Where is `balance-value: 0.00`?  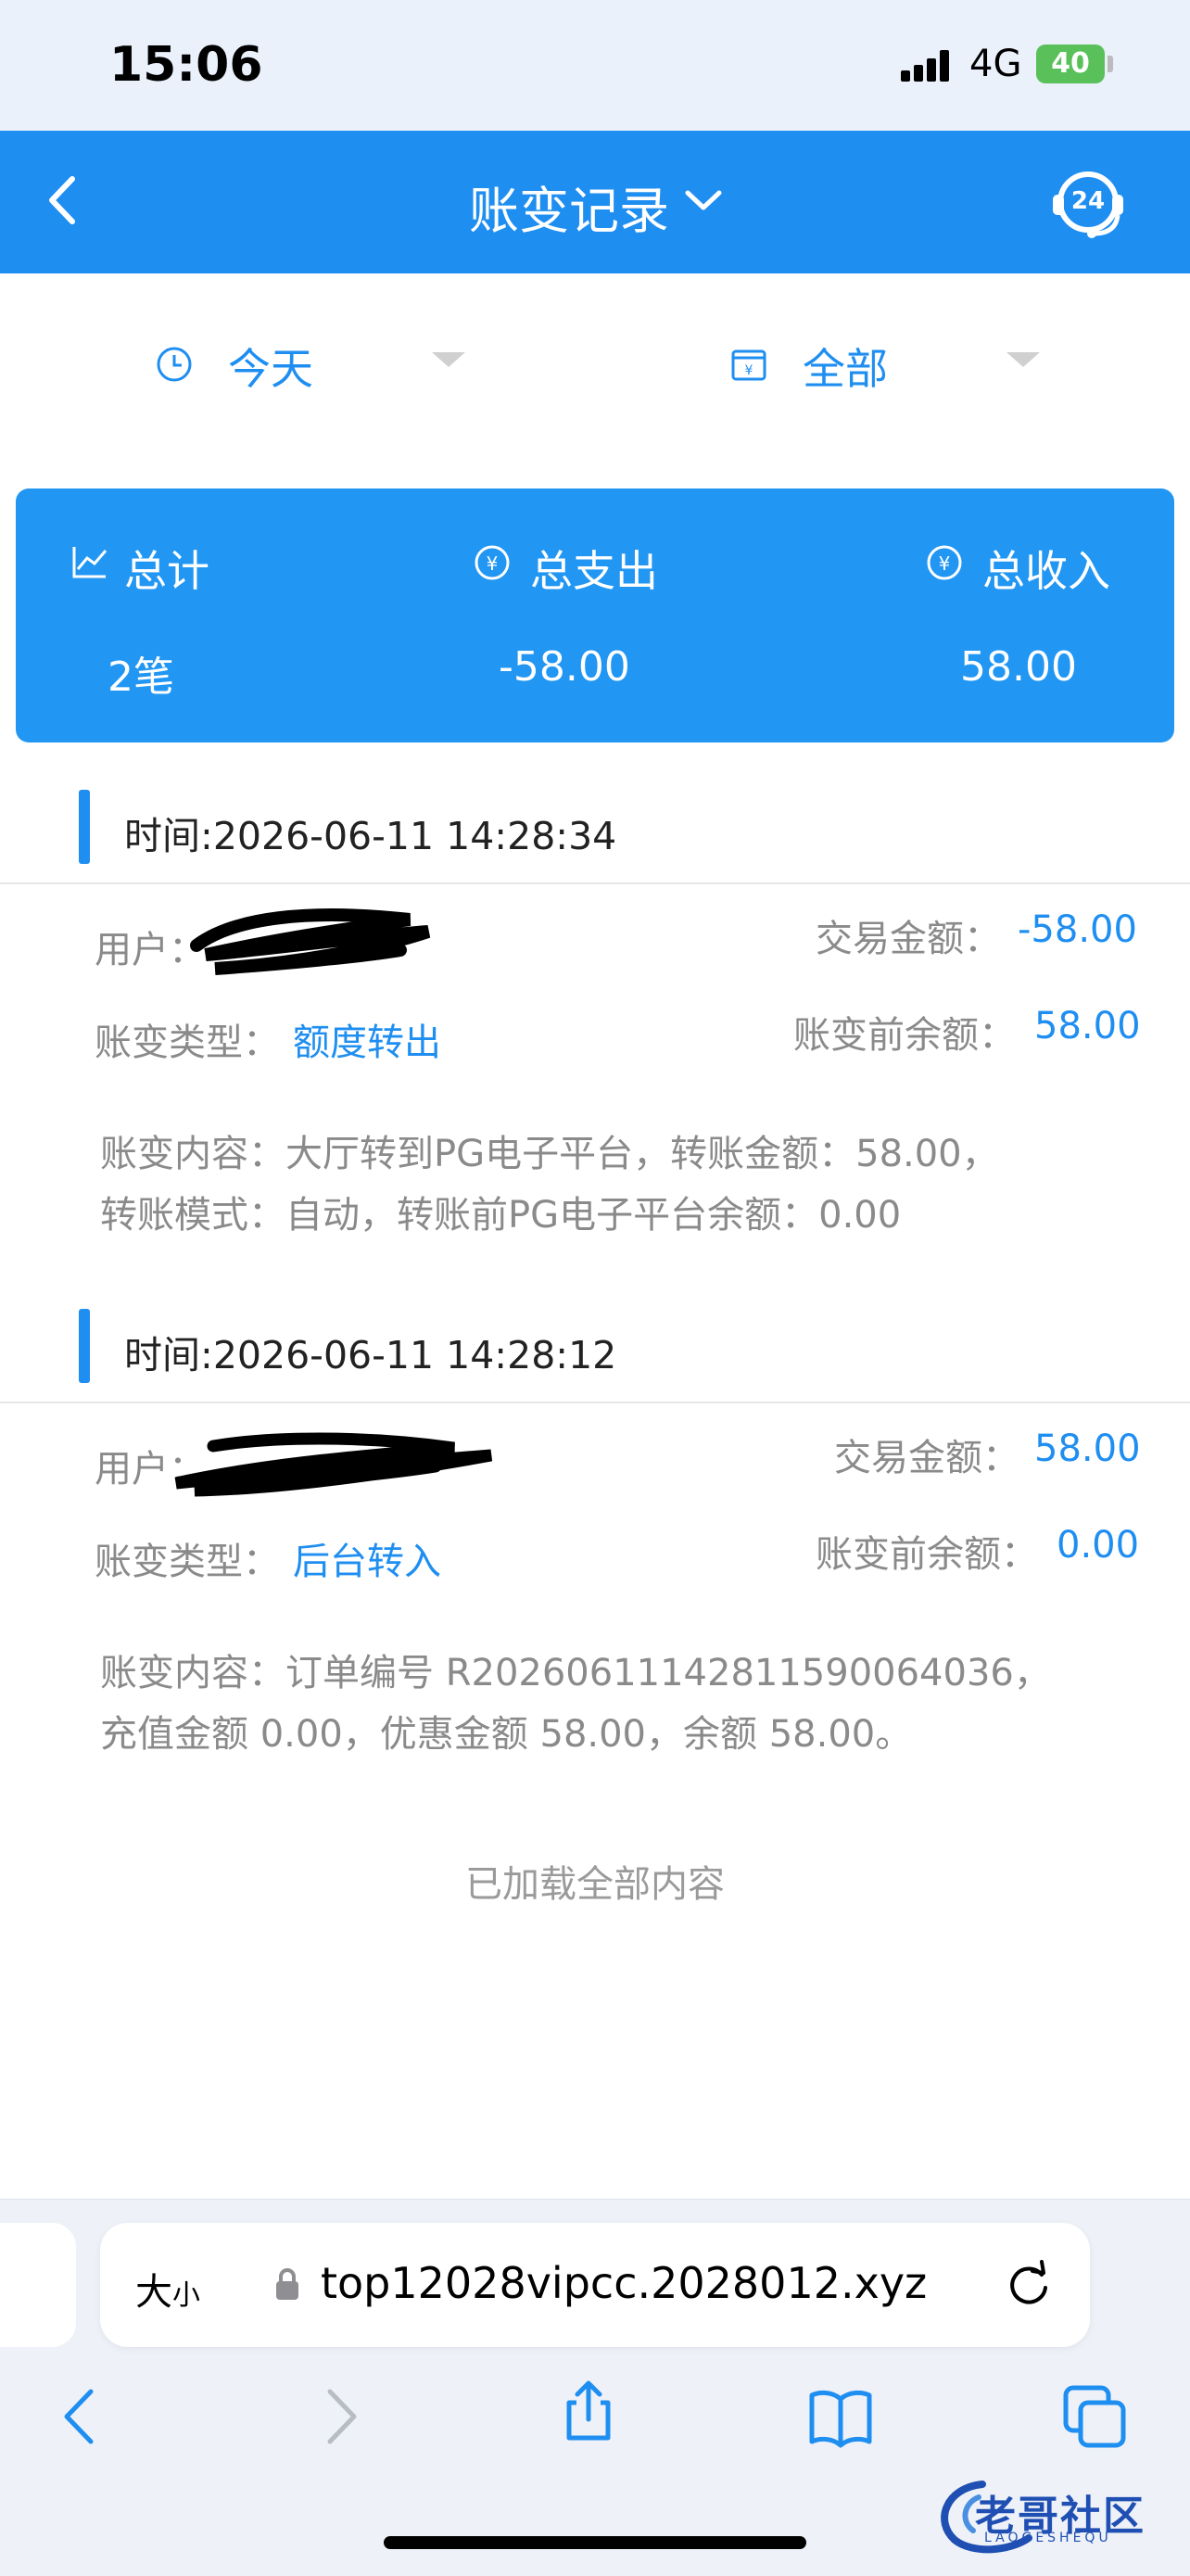
balance-value: 0.00 is located at coordinates (1098, 1545).